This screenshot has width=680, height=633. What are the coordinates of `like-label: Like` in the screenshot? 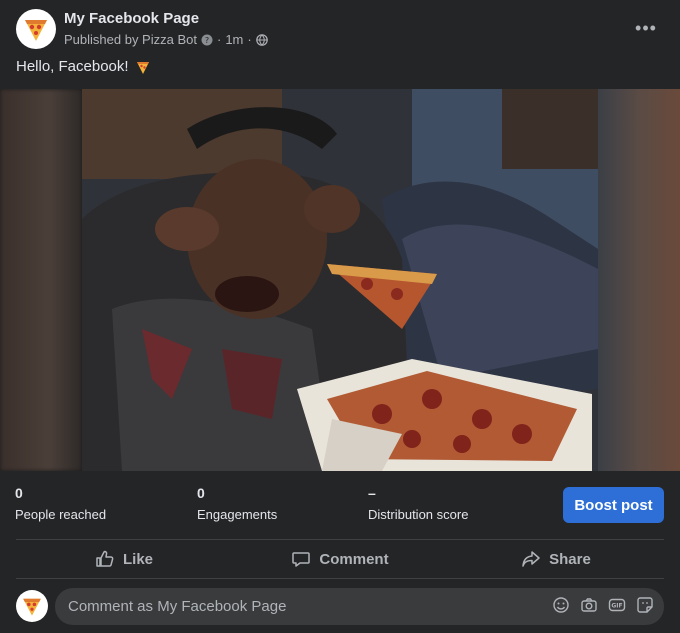 It's located at (137, 559).